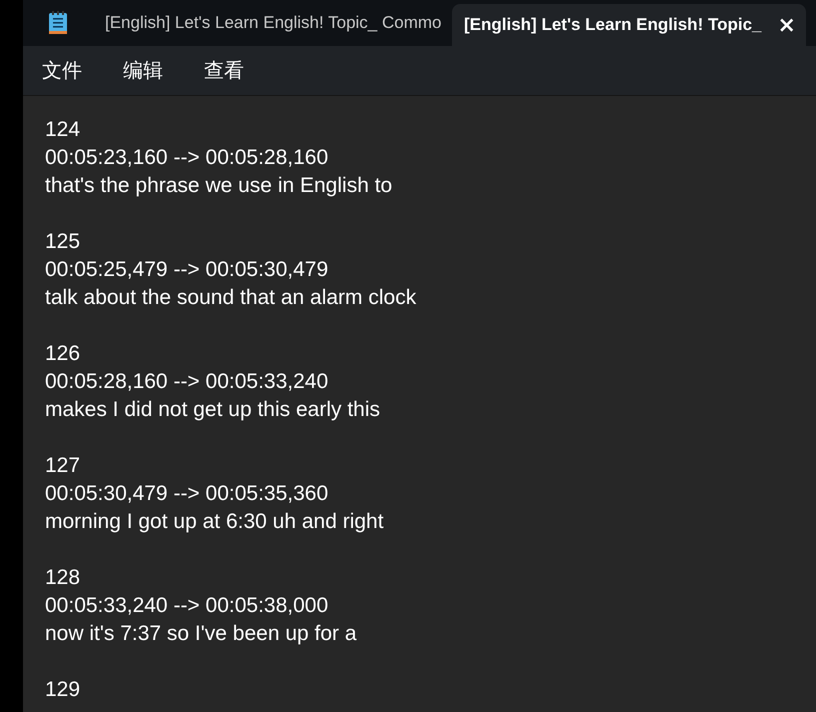  I want to click on text-line: that's the phrase we use in English to, so click(218, 185).